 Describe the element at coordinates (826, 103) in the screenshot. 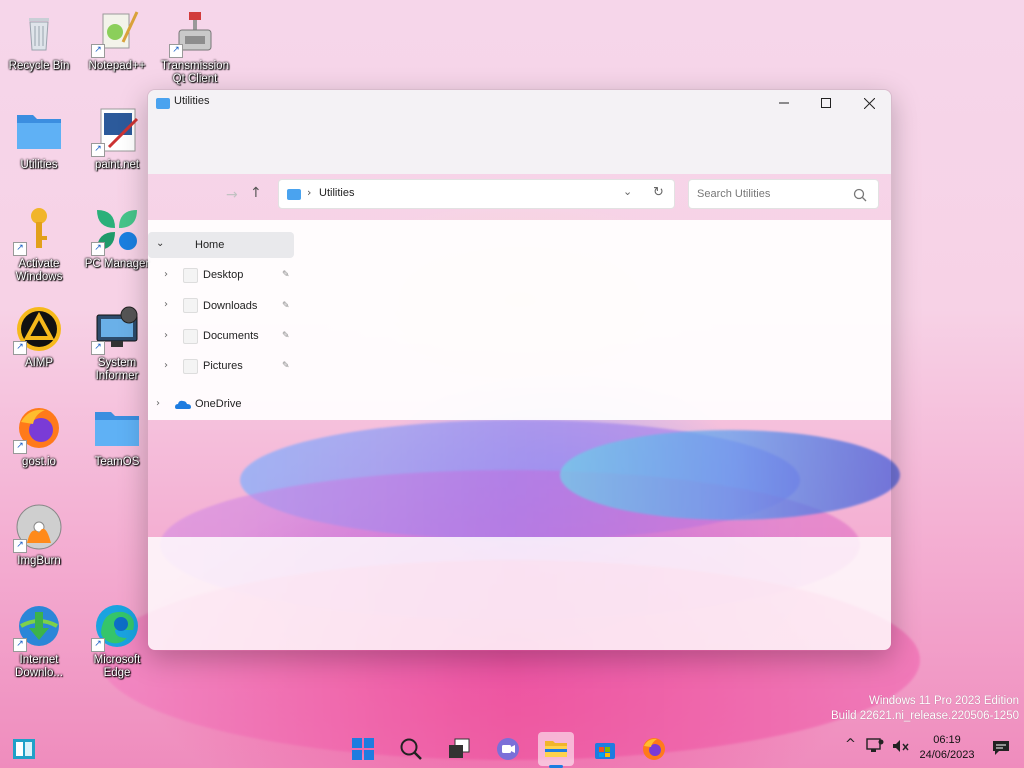

I see `maximize-button` at that location.